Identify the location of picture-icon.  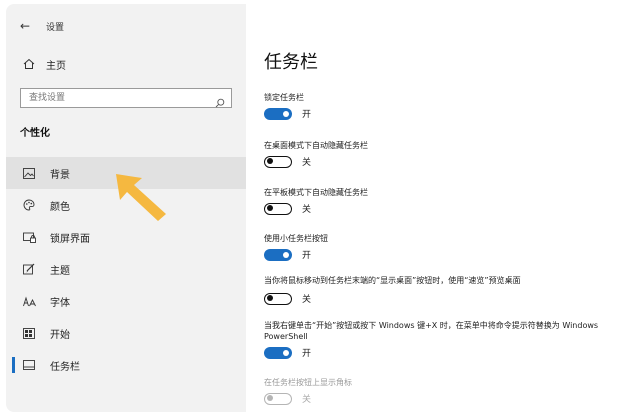
(29, 173).